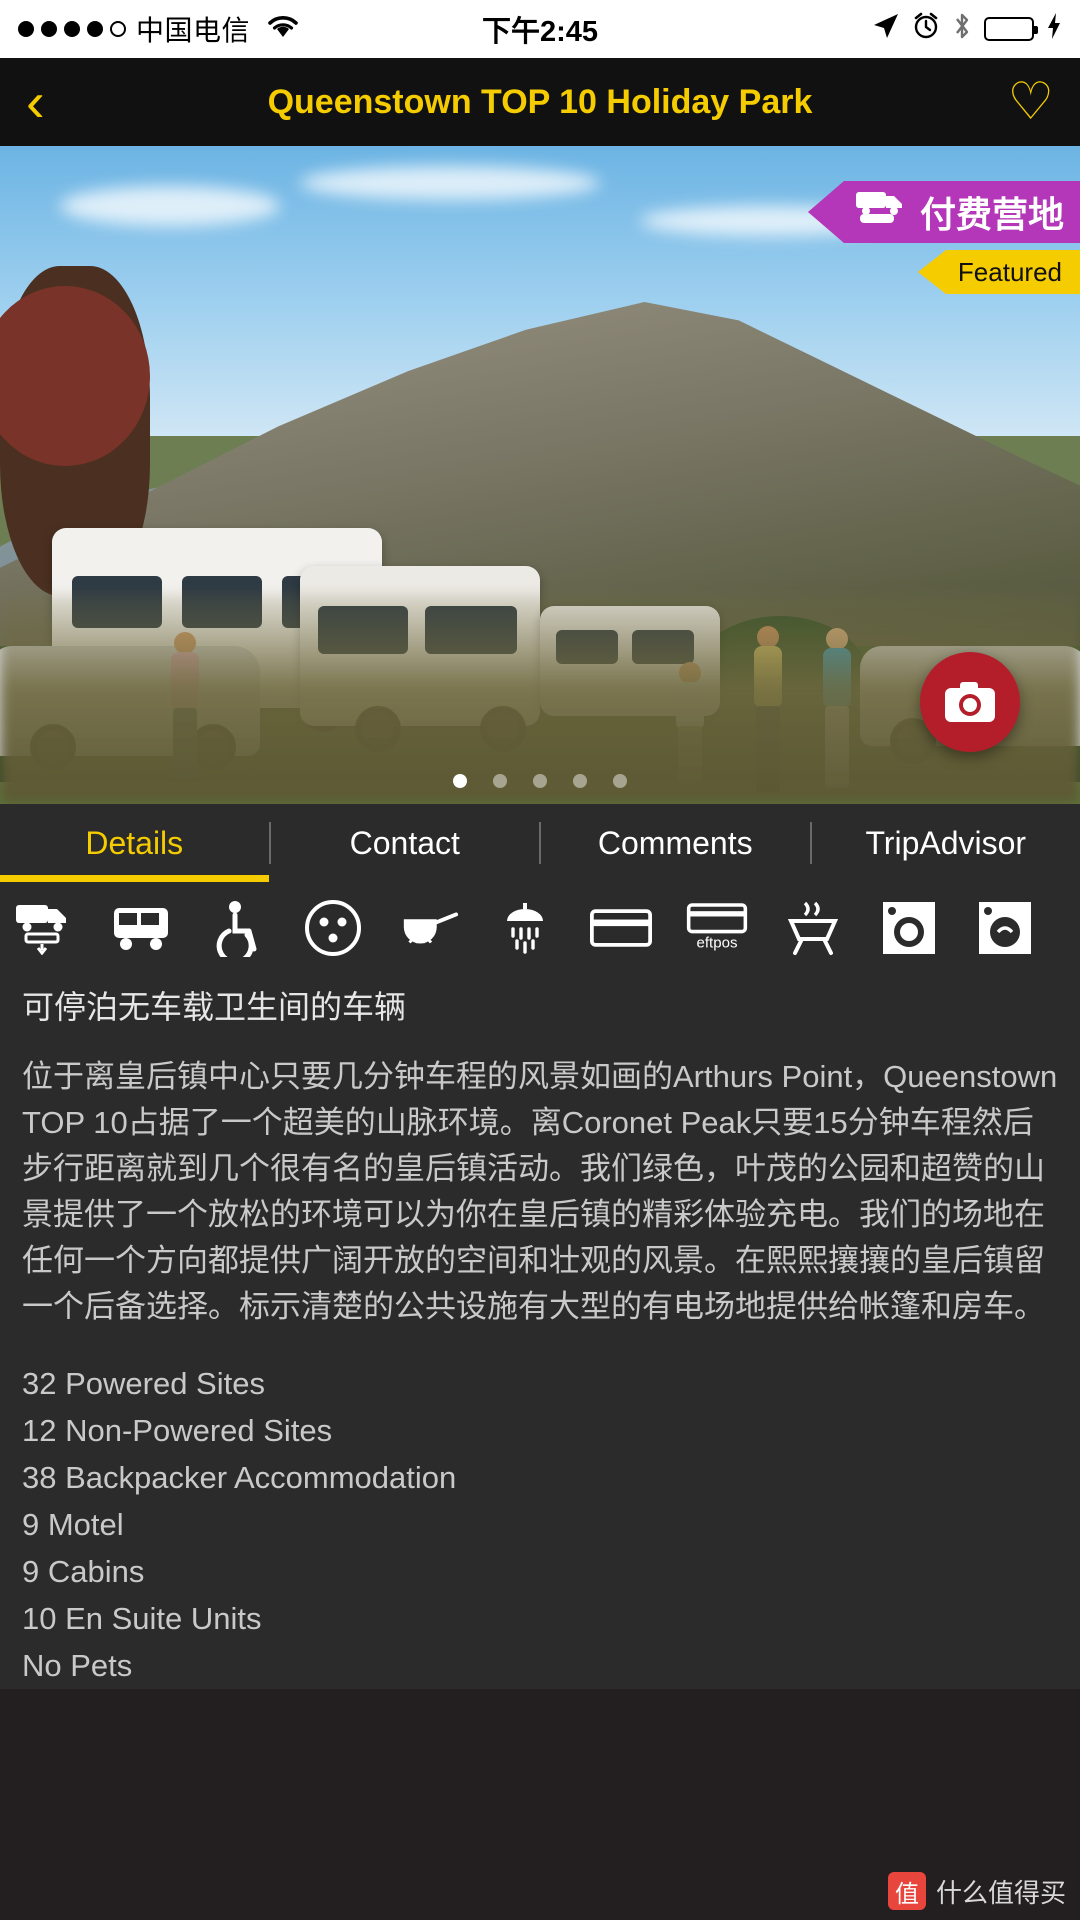 The width and height of the screenshot is (1080, 1920). I want to click on camera-icon, so click(970, 702).